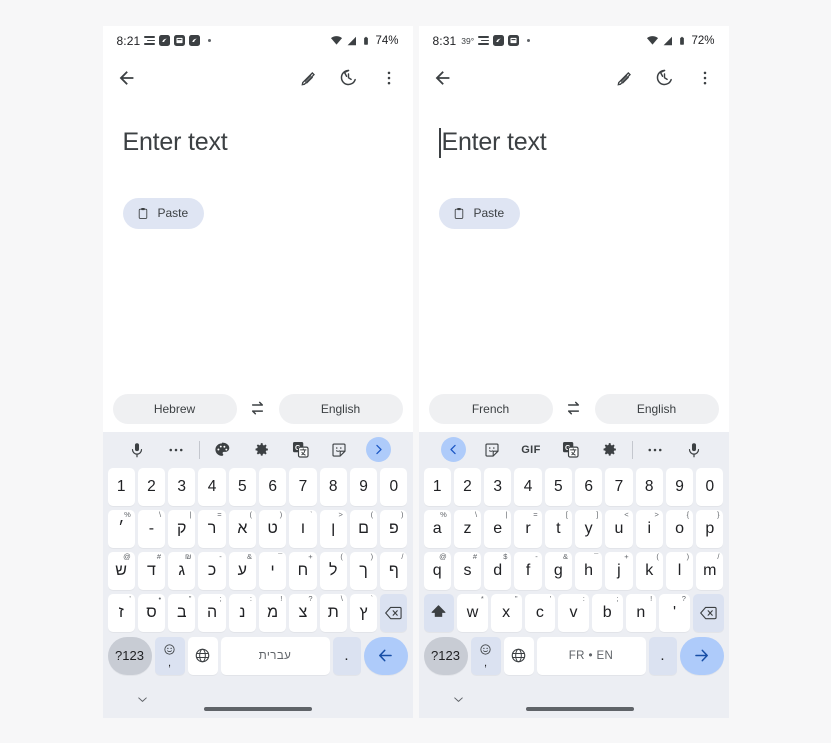  I want to click on key-צ: ? צ, so click(303, 612).